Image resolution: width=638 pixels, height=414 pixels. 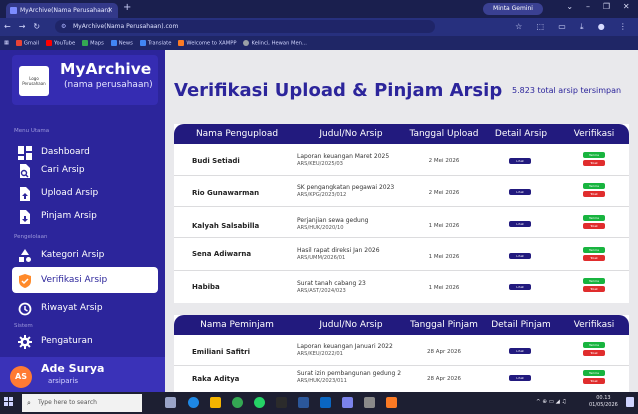 What do you see at coordinates (113, 42) in the screenshot?
I see `news-icon` at bounding box center [113, 42].